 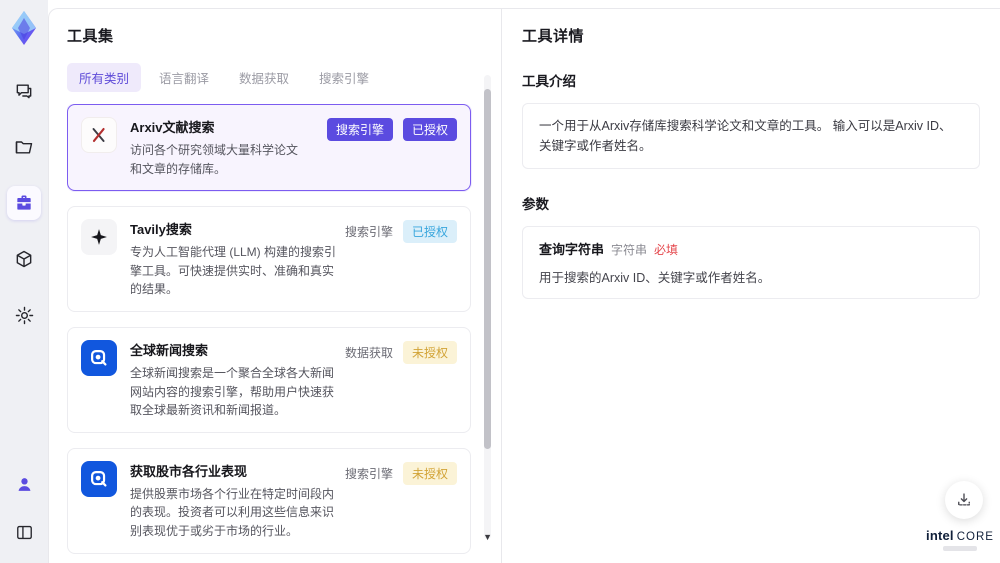 I want to click on gem-logo-icon, so click(x=24, y=28).